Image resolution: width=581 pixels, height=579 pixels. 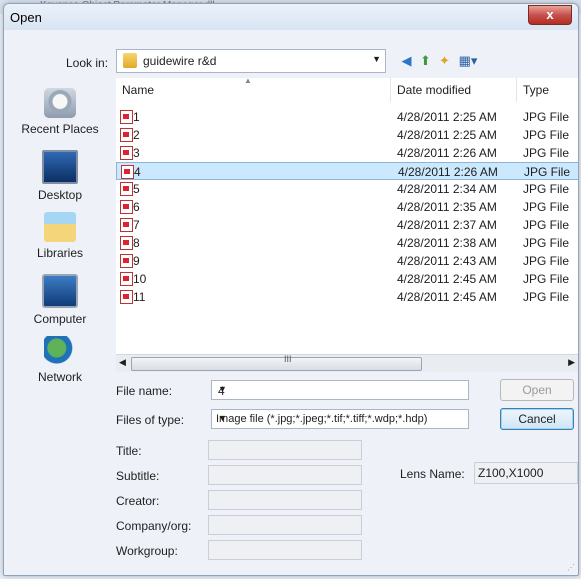 What do you see at coordinates (291, 17) in the screenshot?
I see `title-bar: Open x` at bounding box center [291, 17].